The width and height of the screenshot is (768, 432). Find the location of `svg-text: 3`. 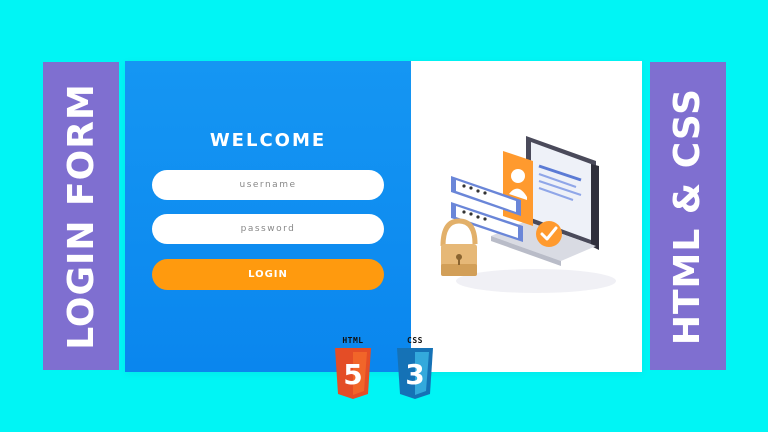

svg-text: 3 is located at coordinates (414, 374).